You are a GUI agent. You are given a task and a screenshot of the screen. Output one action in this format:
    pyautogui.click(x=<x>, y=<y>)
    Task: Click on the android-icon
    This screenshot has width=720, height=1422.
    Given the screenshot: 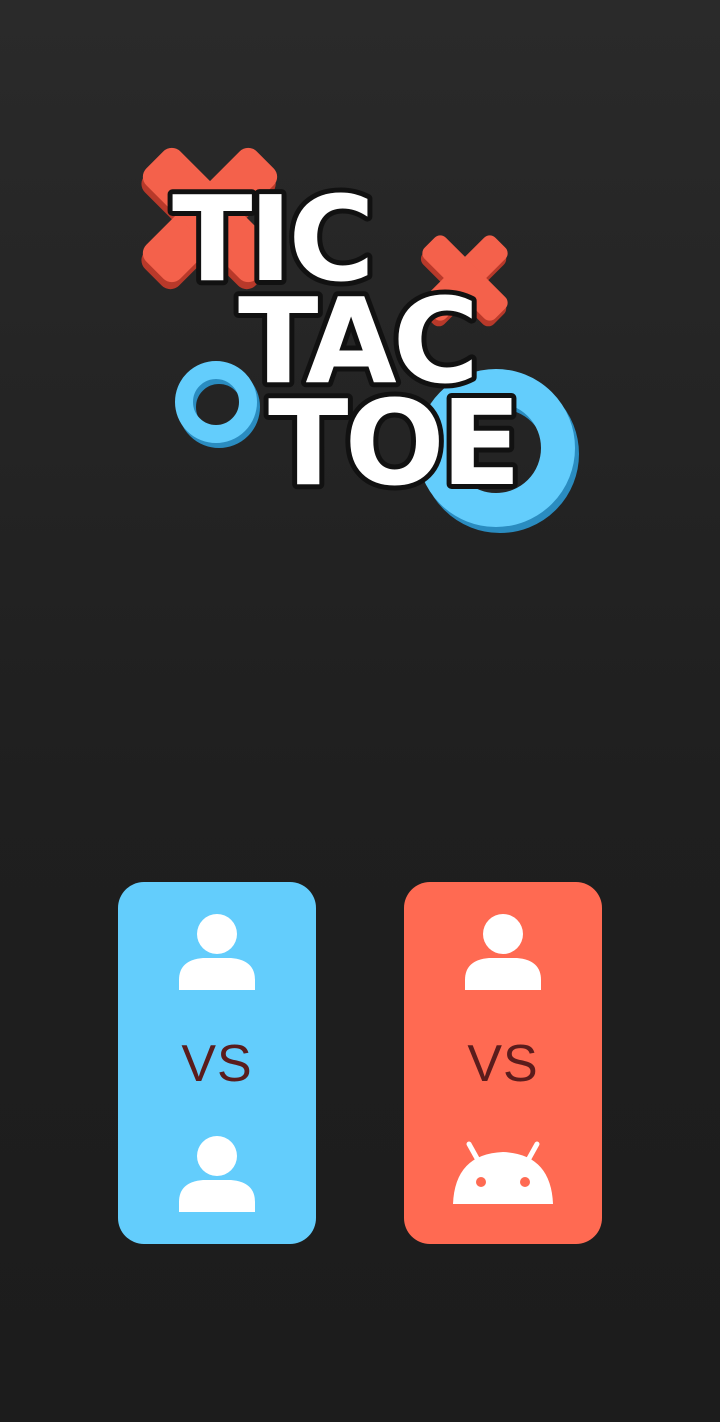 What is the action you would take?
    pyautogui.click(x=503, y=1172)
    